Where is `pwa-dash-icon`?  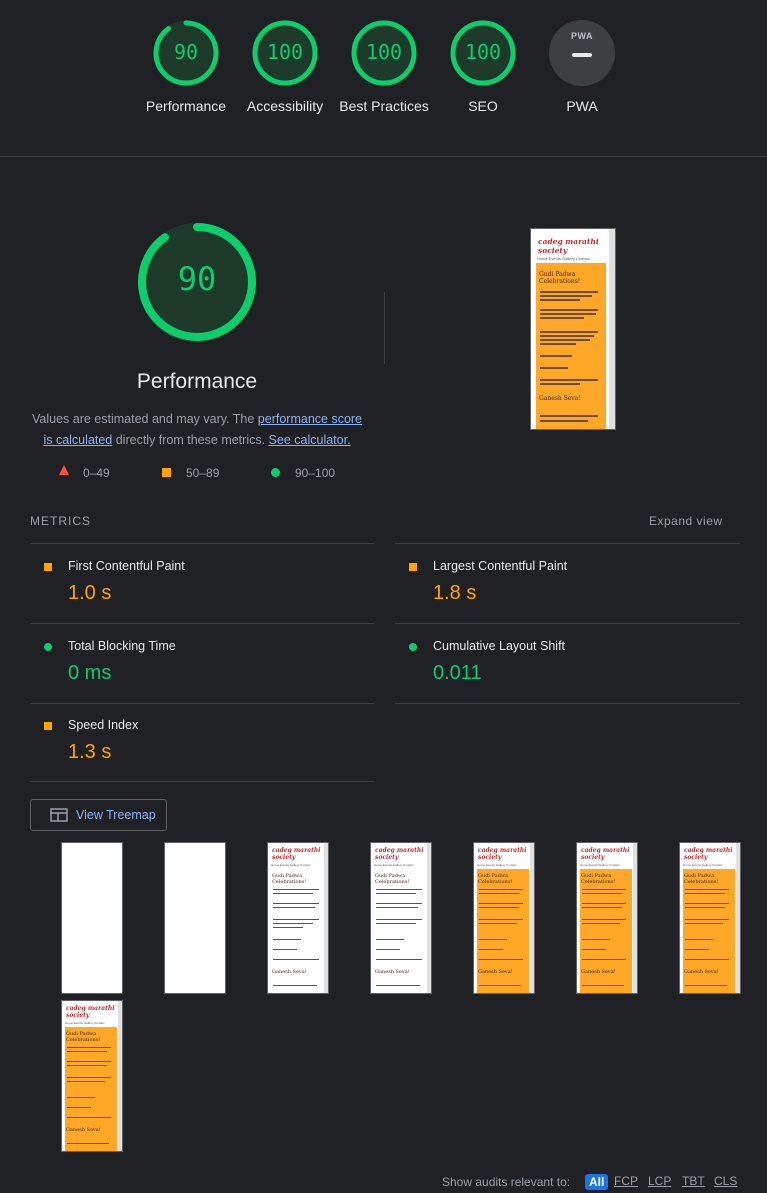 pwa-dash-icon is located at coordinates (582, 55).